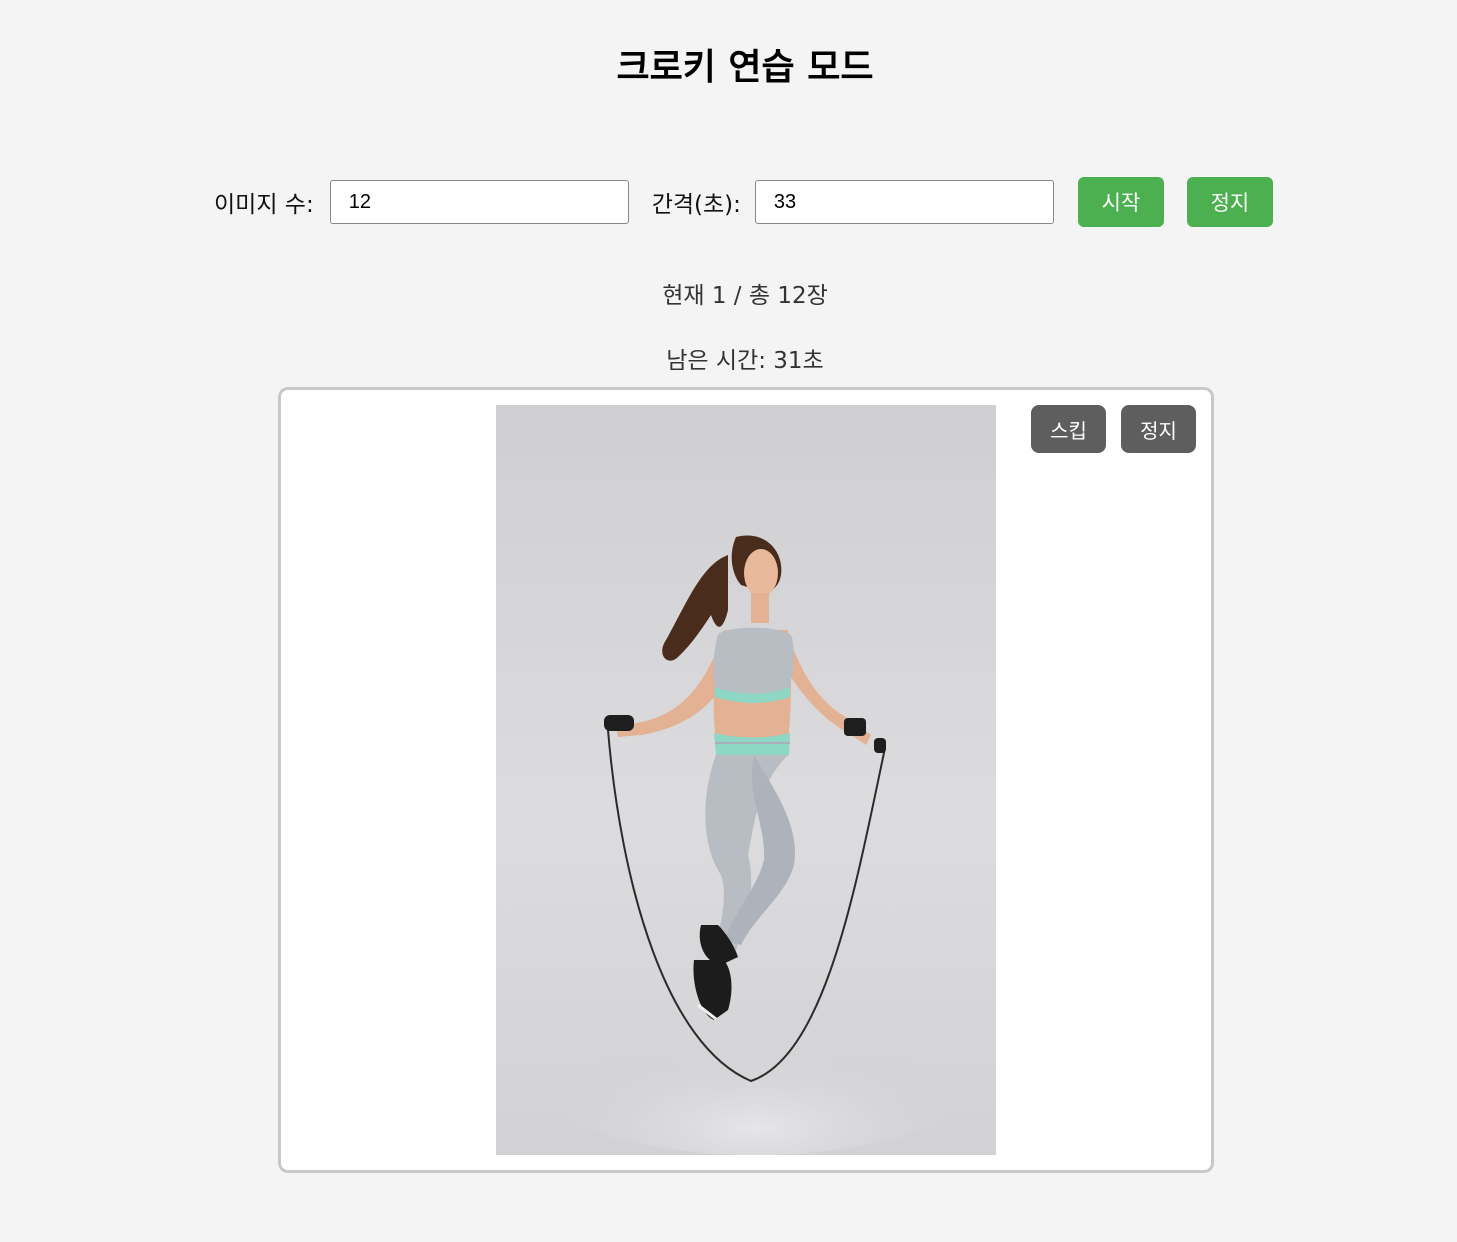  Describe the element at coordinates (743, 202) in the screenshot. I see `settings-bar: 이미지 수: 간격(초): 시작 정지` at that location.